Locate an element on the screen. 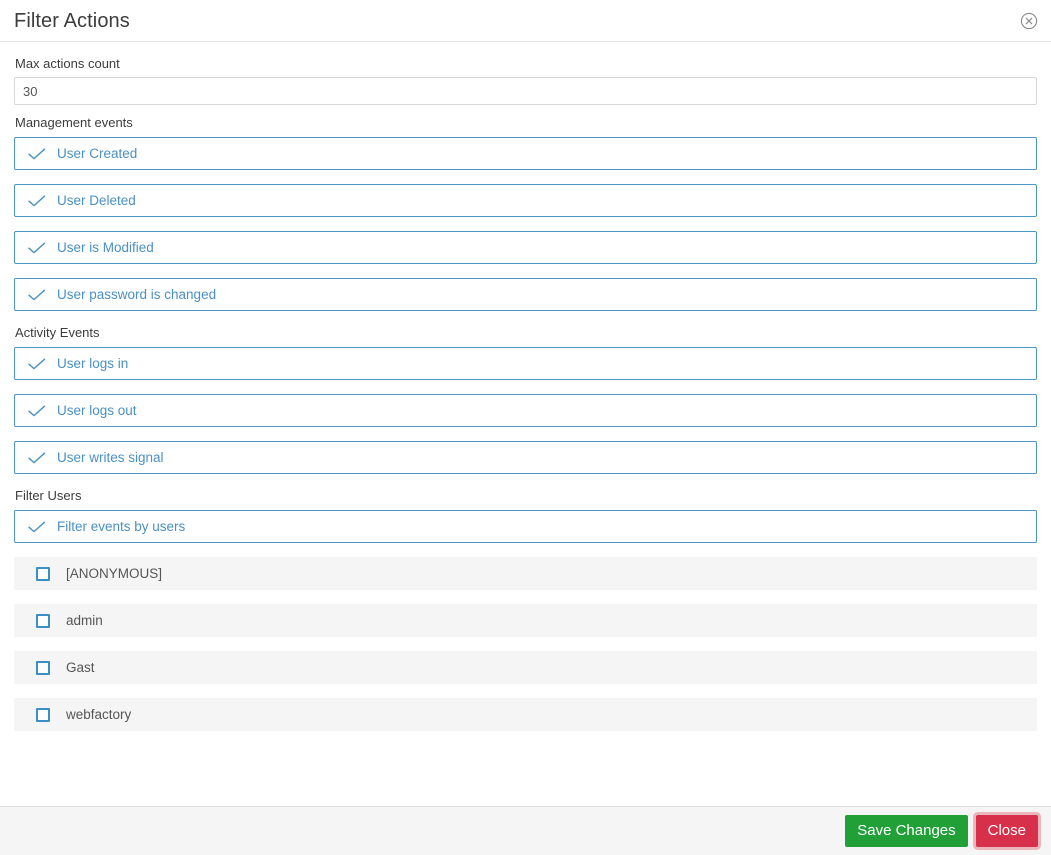 This screenshot has height=855, width=1051. toggle-label: User Deleted is located at coordinates (96, 200).